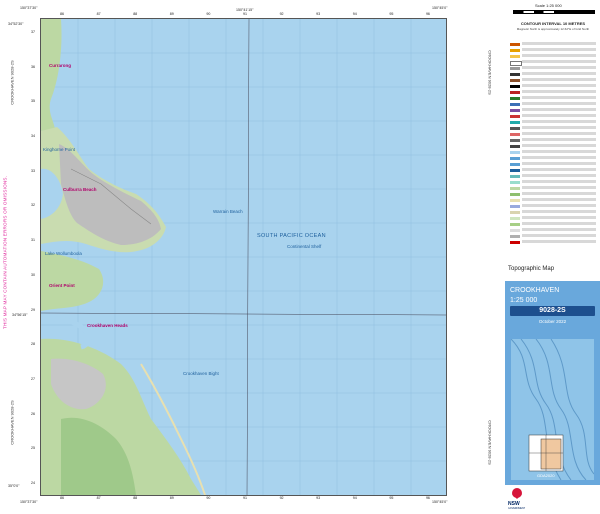  I want to click on left-tick: 33, so click(33, 170).